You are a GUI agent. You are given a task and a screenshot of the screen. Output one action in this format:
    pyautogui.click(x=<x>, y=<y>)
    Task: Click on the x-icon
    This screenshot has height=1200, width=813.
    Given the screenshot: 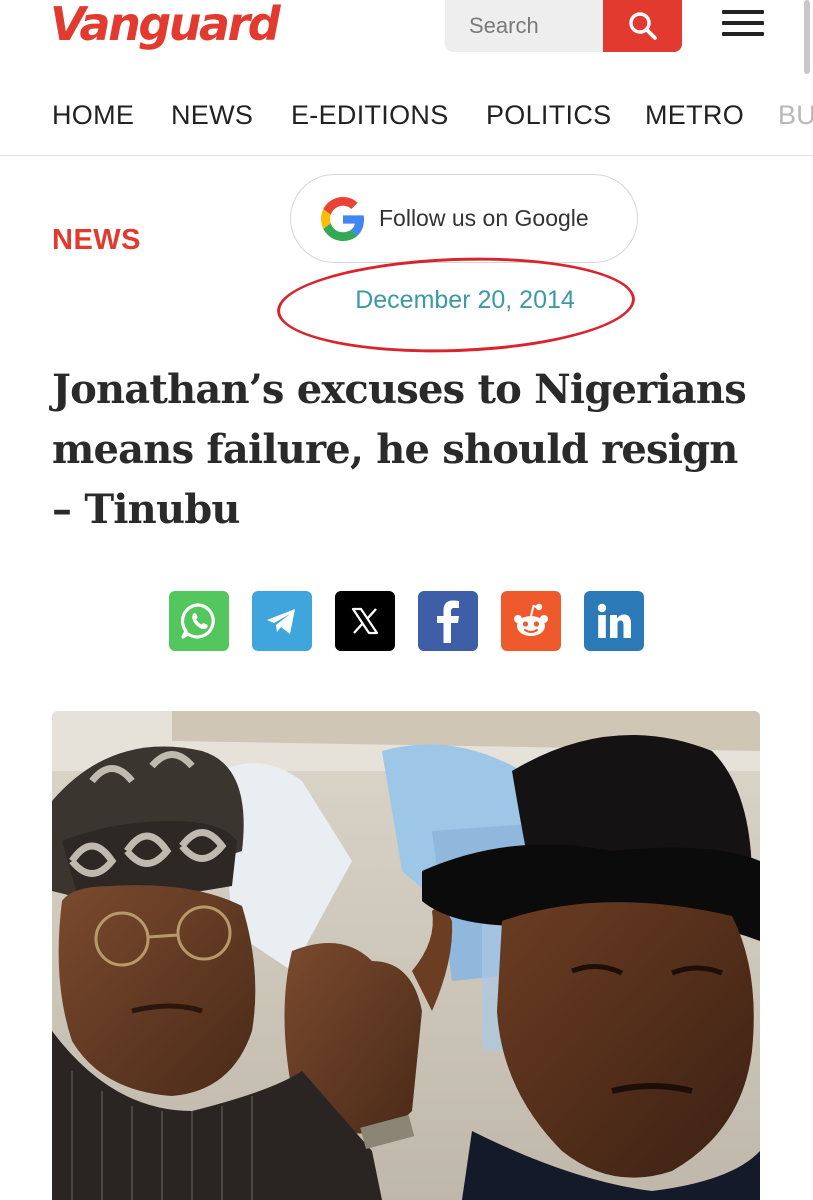 What is the action you would take?
    pyautogui.click(x=365, y=621)
    